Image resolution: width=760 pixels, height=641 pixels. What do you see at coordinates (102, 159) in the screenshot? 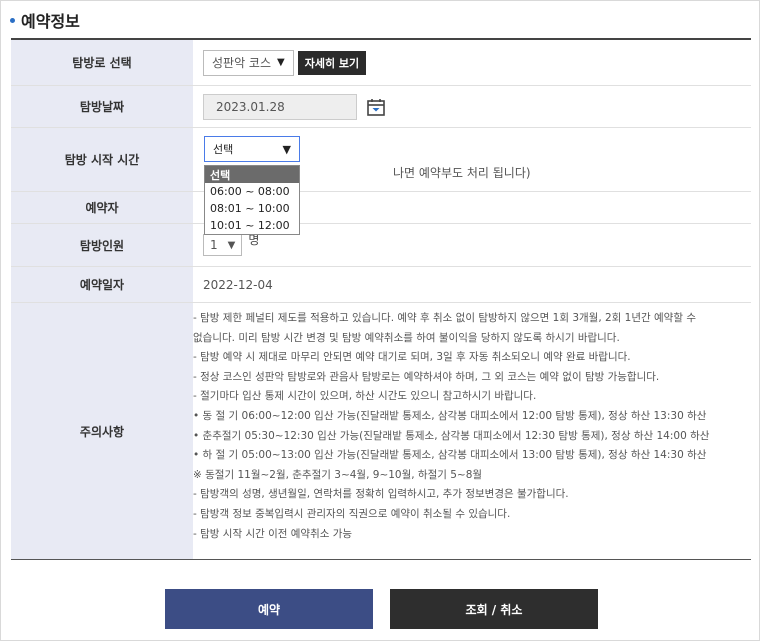
I see `time-label: 탐방 시작 시간` at bounding box center [102, 159].